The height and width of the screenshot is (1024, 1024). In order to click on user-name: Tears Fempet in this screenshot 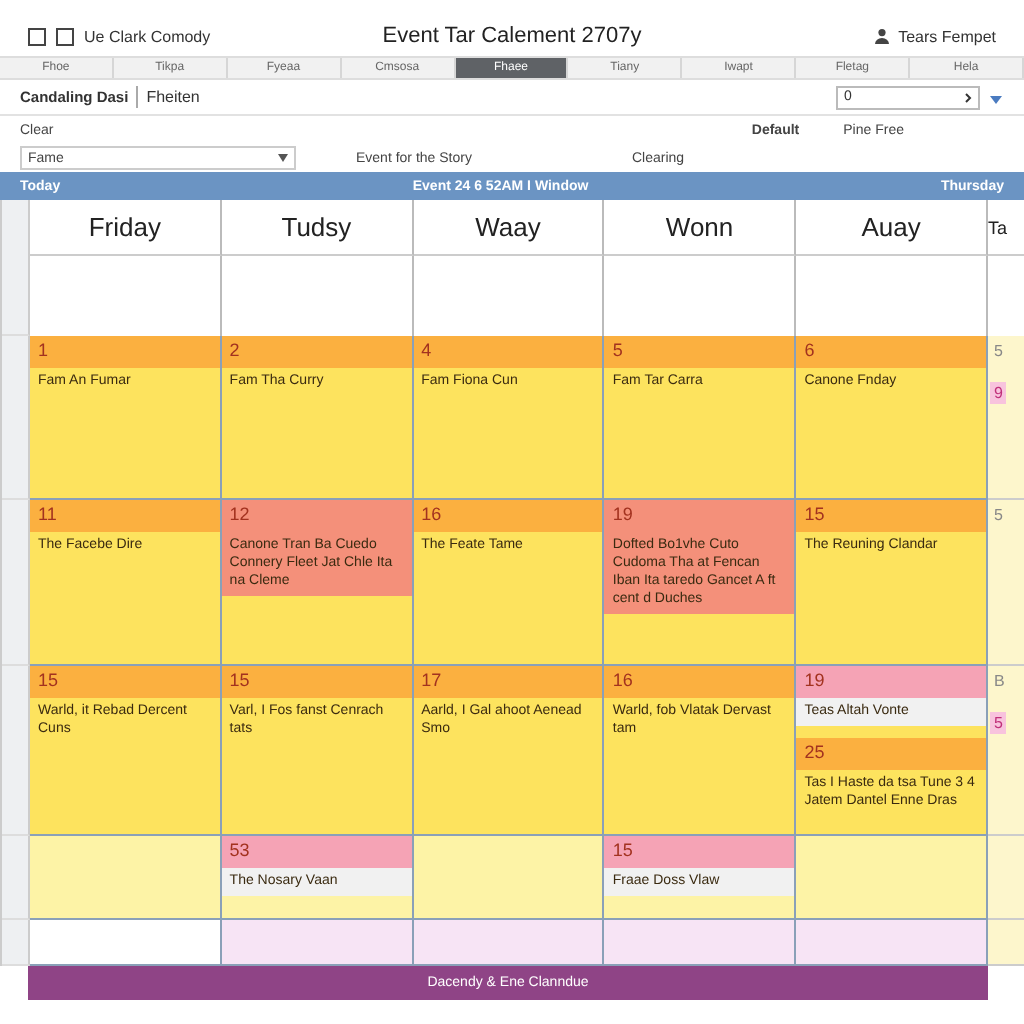, I will do `click(947, 36)`.